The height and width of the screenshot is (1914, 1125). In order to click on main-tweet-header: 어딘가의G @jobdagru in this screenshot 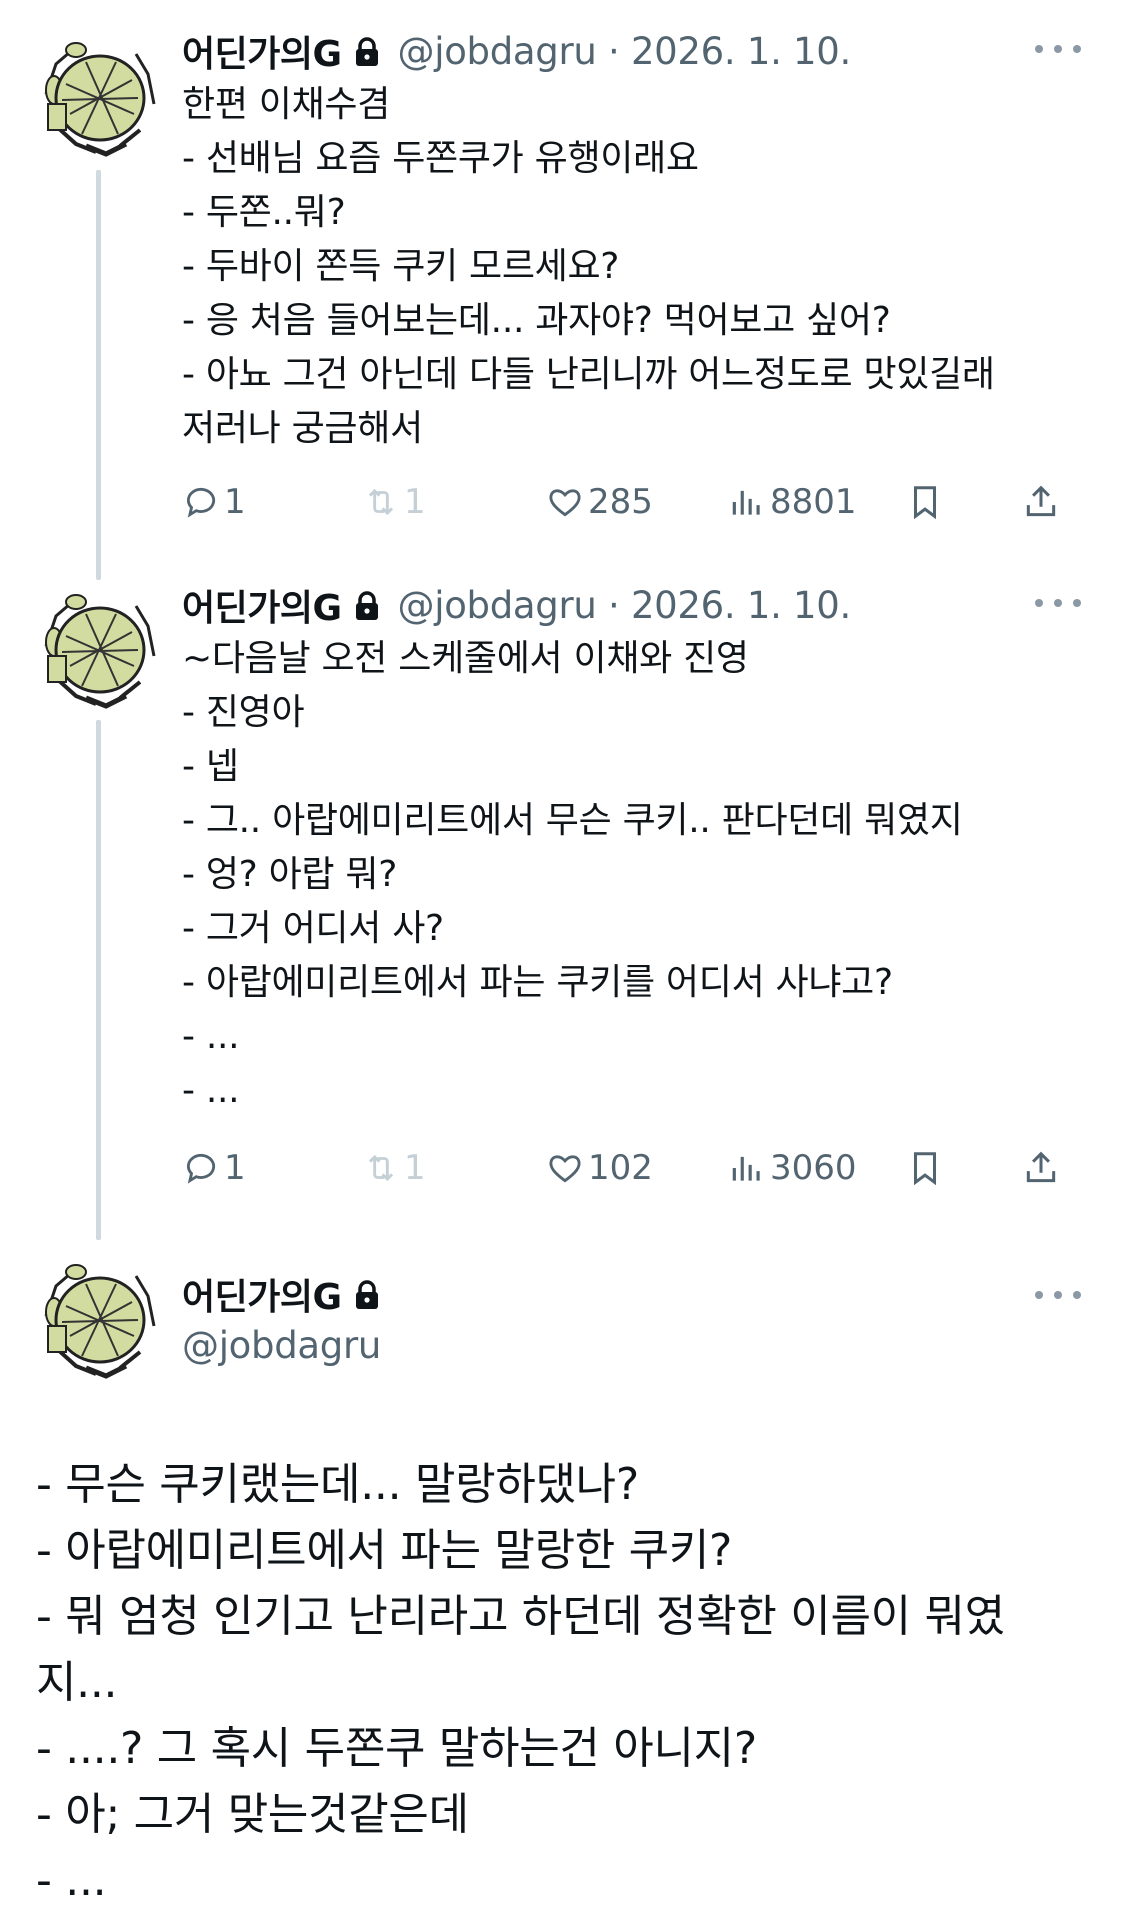, I will do `click(633, 1323)`.